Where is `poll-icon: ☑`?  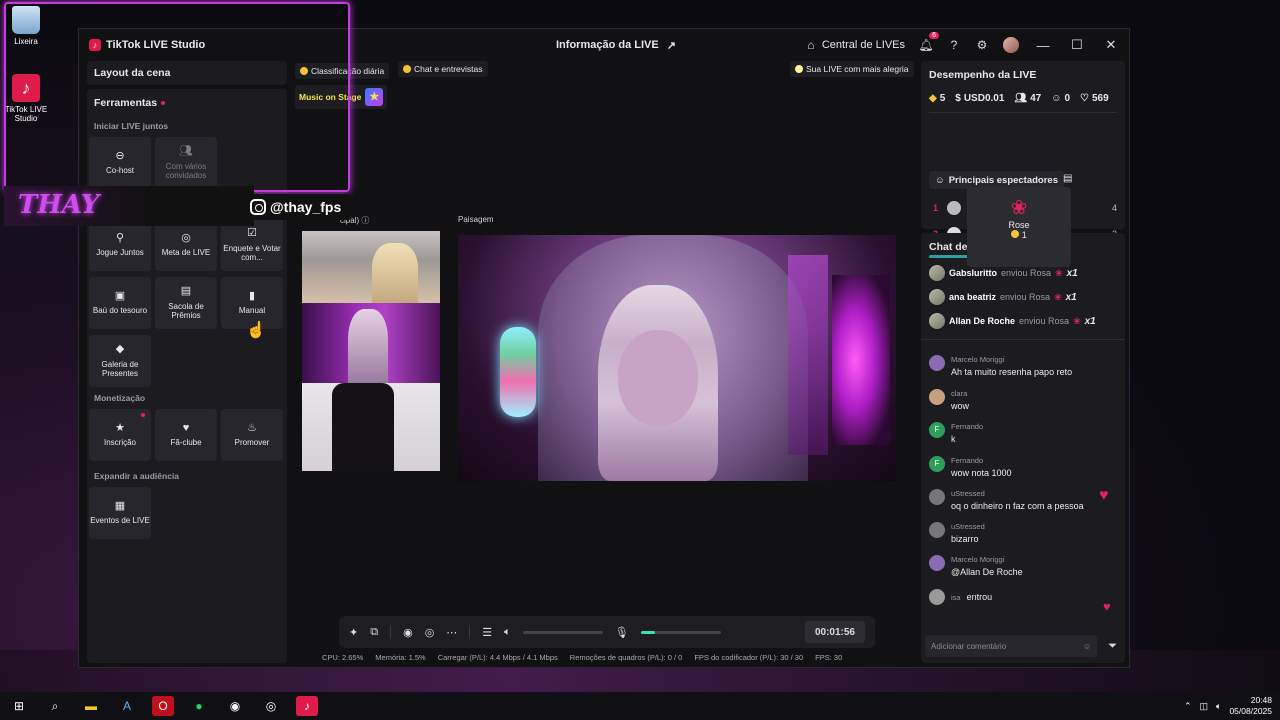 poll-icon: ☑ is located at coordinates (252, 233).